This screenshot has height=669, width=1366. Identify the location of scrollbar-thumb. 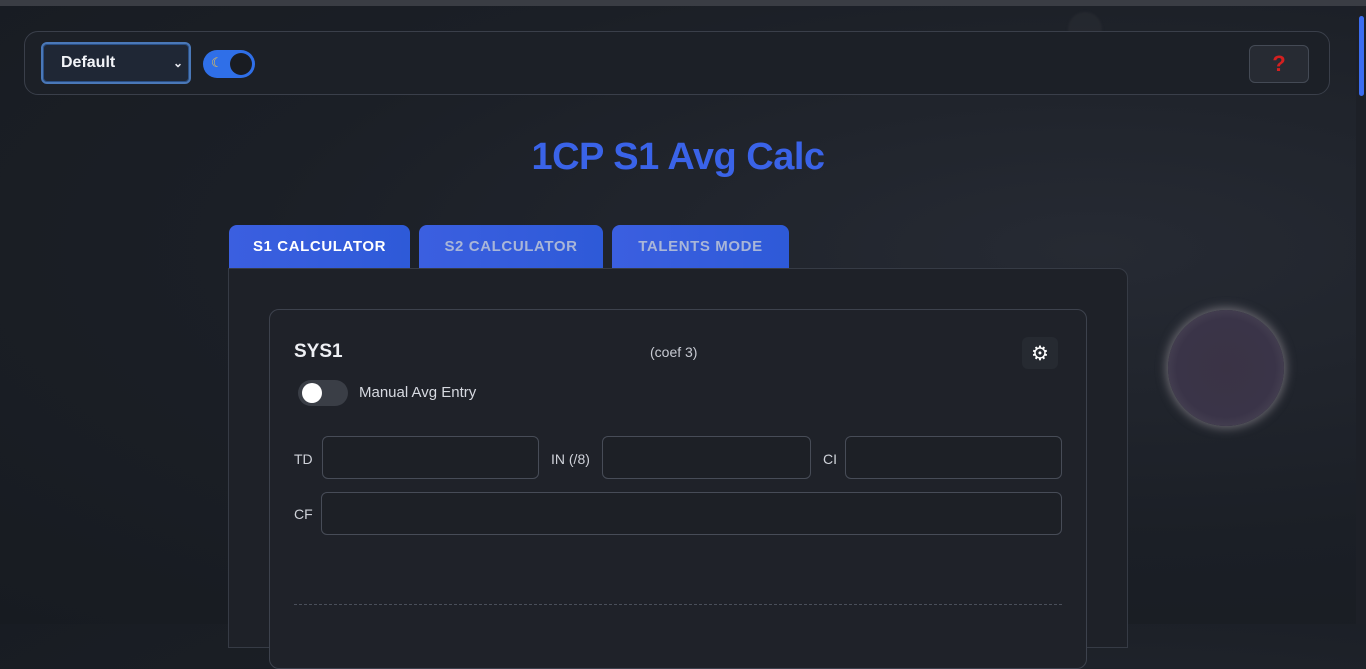
(1361, 56).